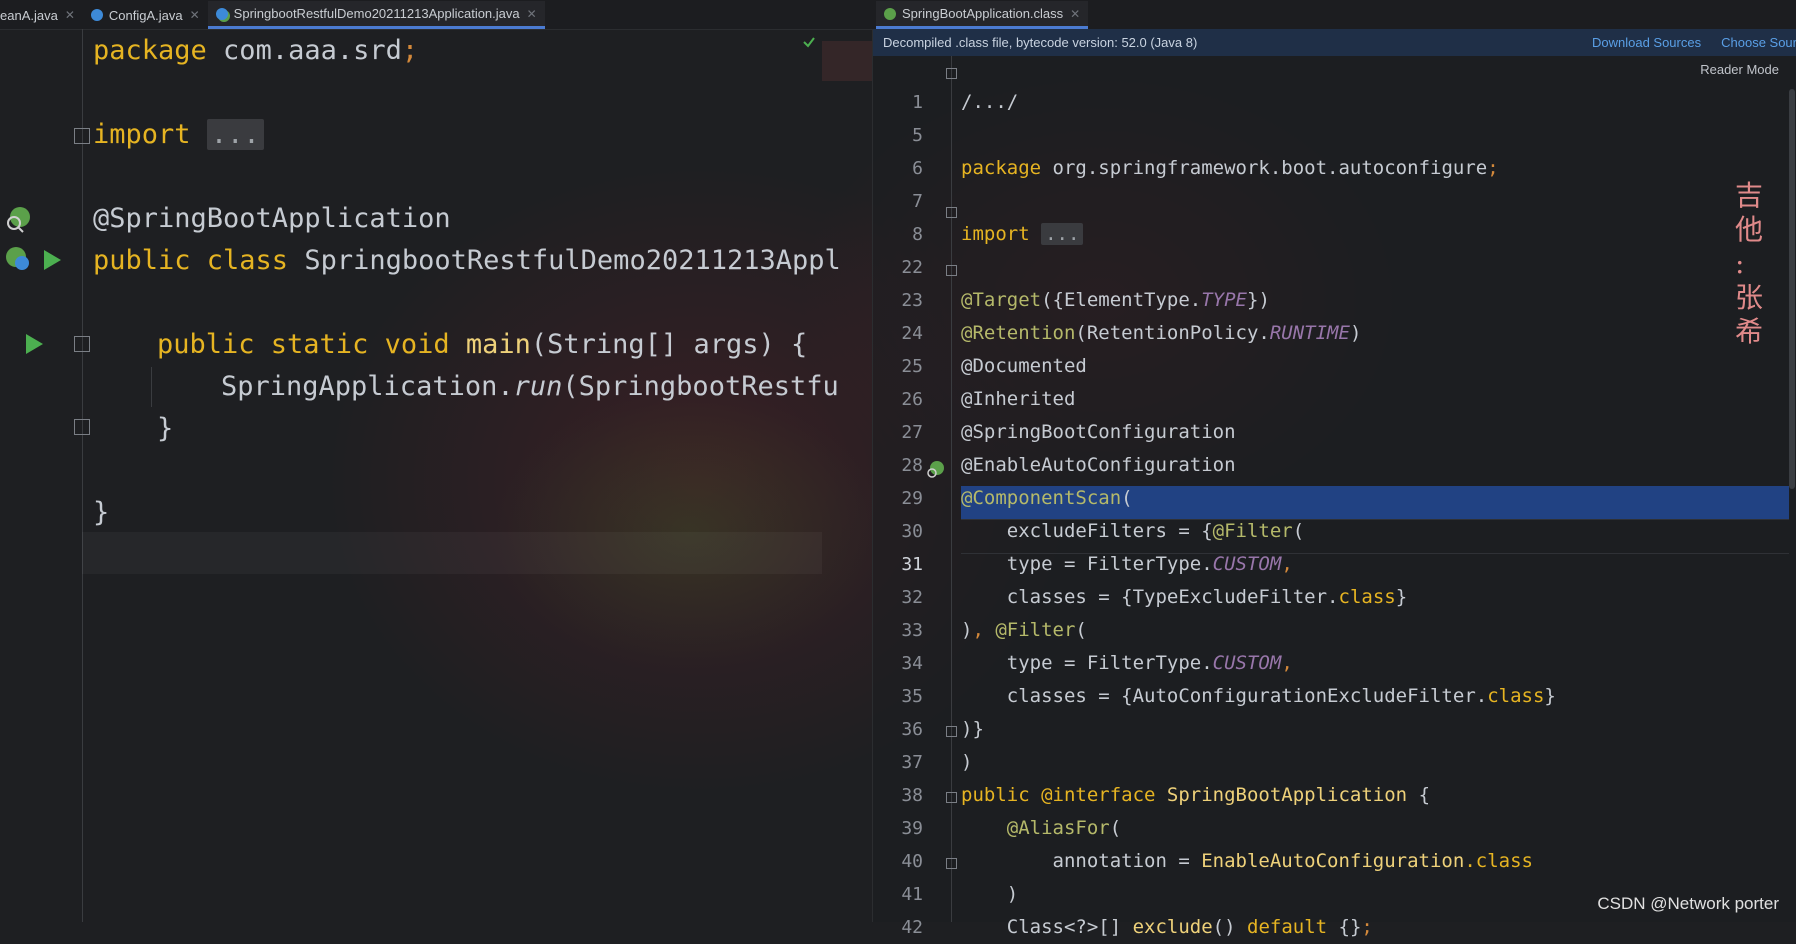 The height and width of the screenshot is (944, 1796). I want to click on enum-constant: TYPE, so click(1224, 300).